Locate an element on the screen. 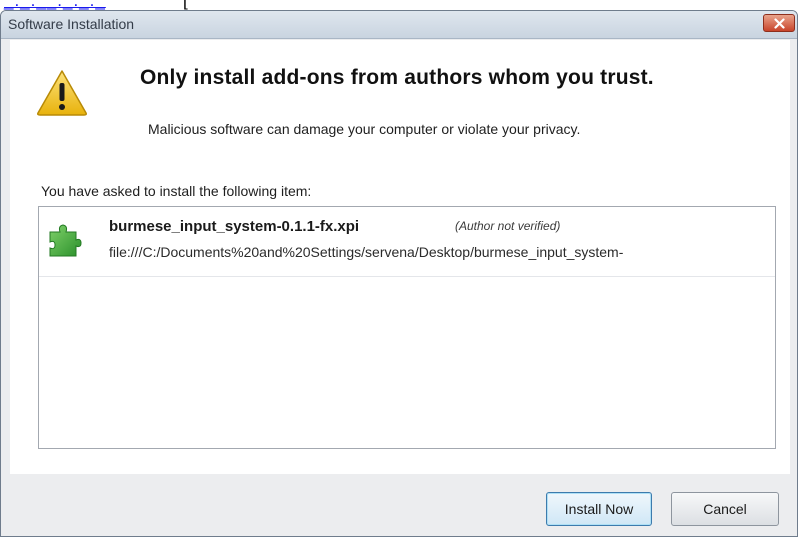 This screenshot has height=537, width=798. close-icon is located at coordinates (779, 23).